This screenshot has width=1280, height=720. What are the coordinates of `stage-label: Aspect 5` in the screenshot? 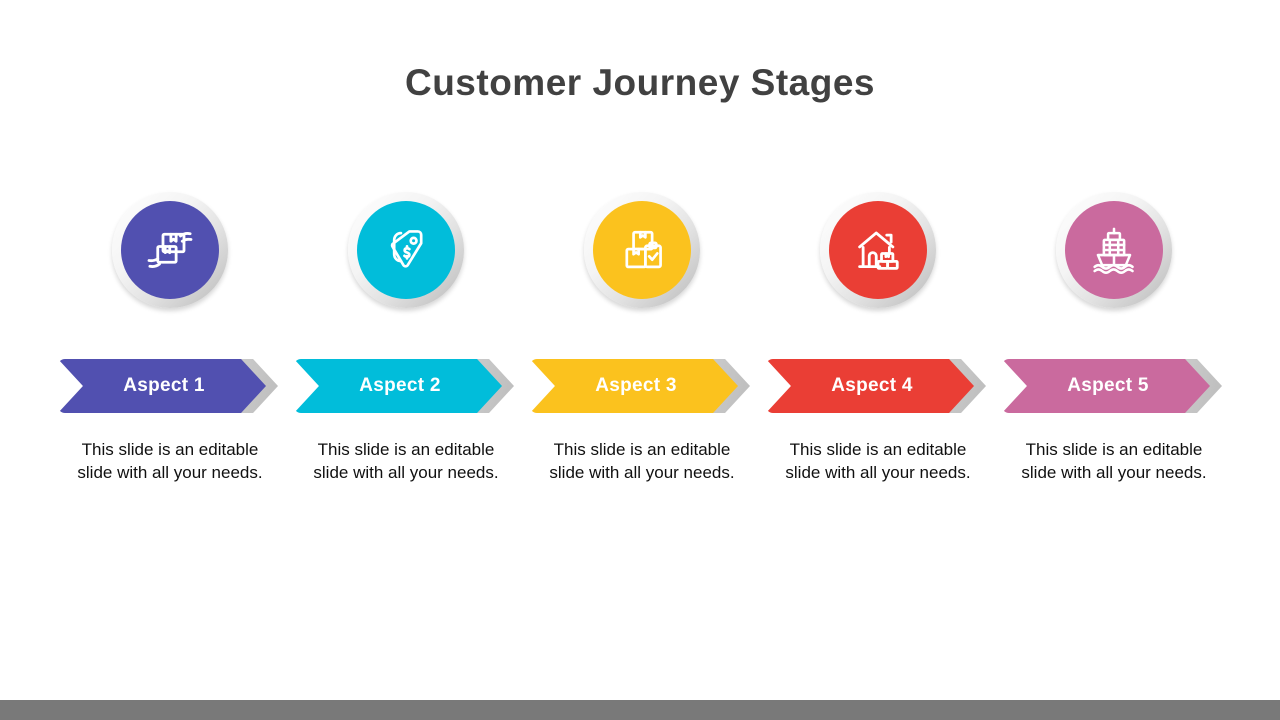 It's located at (1108, 385).